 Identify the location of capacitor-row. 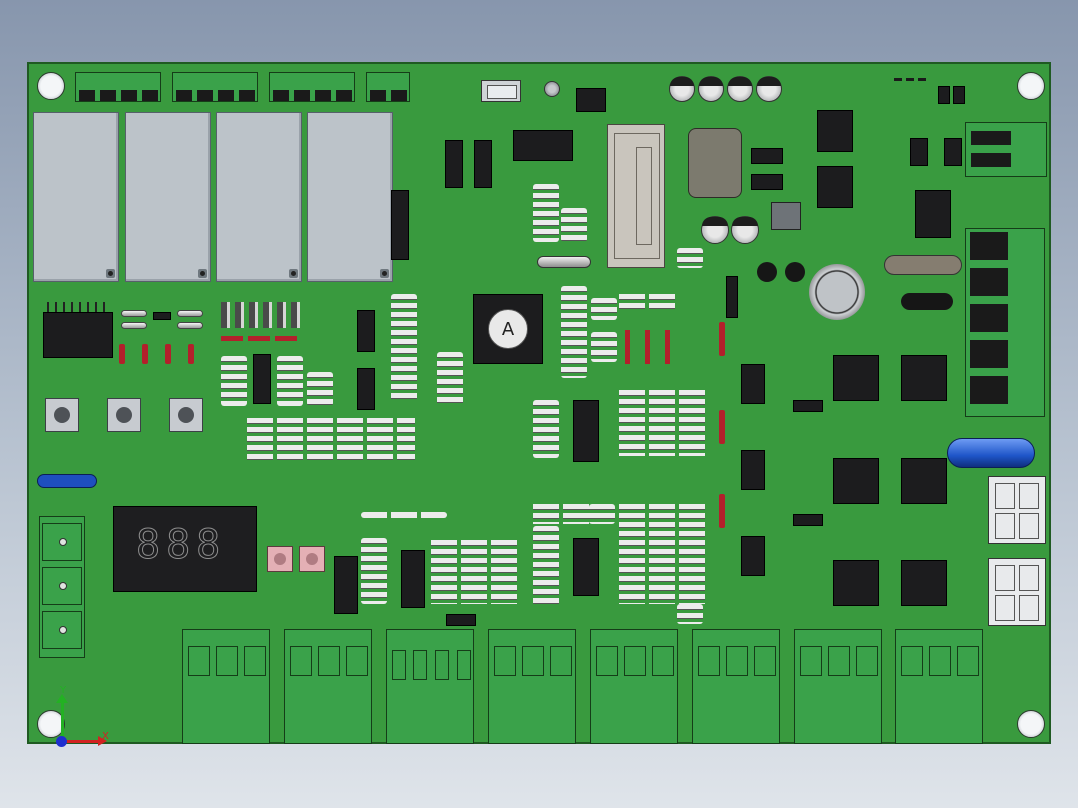
(262, 315).